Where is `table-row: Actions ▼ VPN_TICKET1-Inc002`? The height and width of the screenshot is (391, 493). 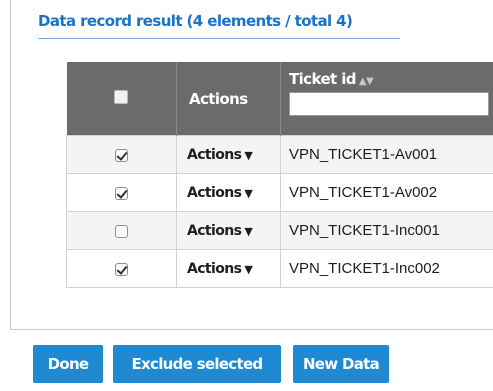 table-row: Actions ▼ VPN_TICKET1-Inc002 is located at coordinates (279, 268).